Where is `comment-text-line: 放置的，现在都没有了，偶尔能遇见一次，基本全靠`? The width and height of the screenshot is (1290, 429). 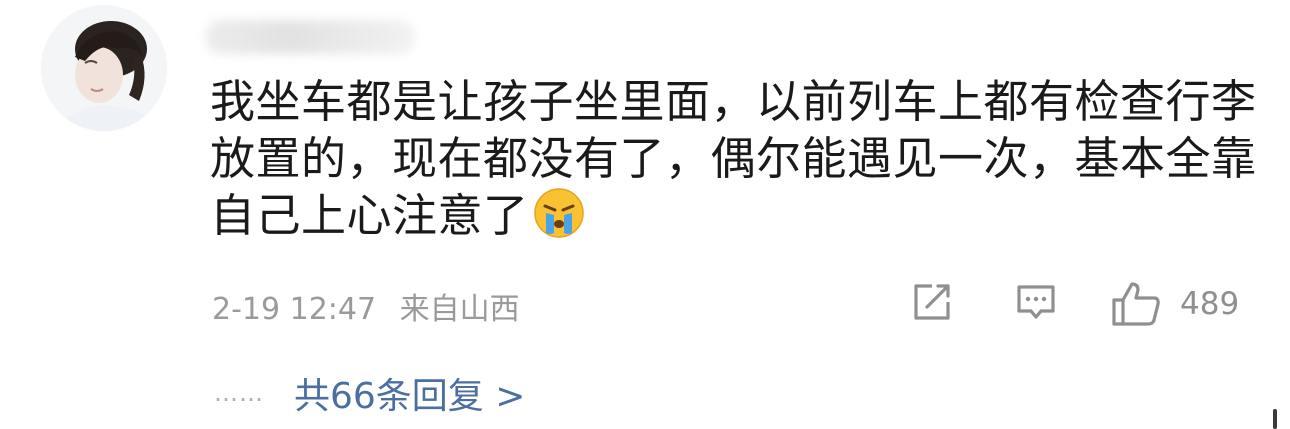
comment-text-line: 放置的，现在都没有了，偶尔能遇见一次，基本全靠 is located at coordinates (733, 158).